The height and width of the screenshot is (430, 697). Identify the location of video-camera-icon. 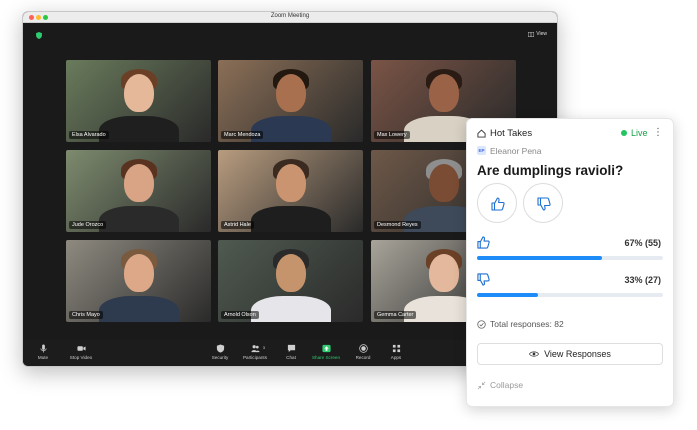
(81, 348).